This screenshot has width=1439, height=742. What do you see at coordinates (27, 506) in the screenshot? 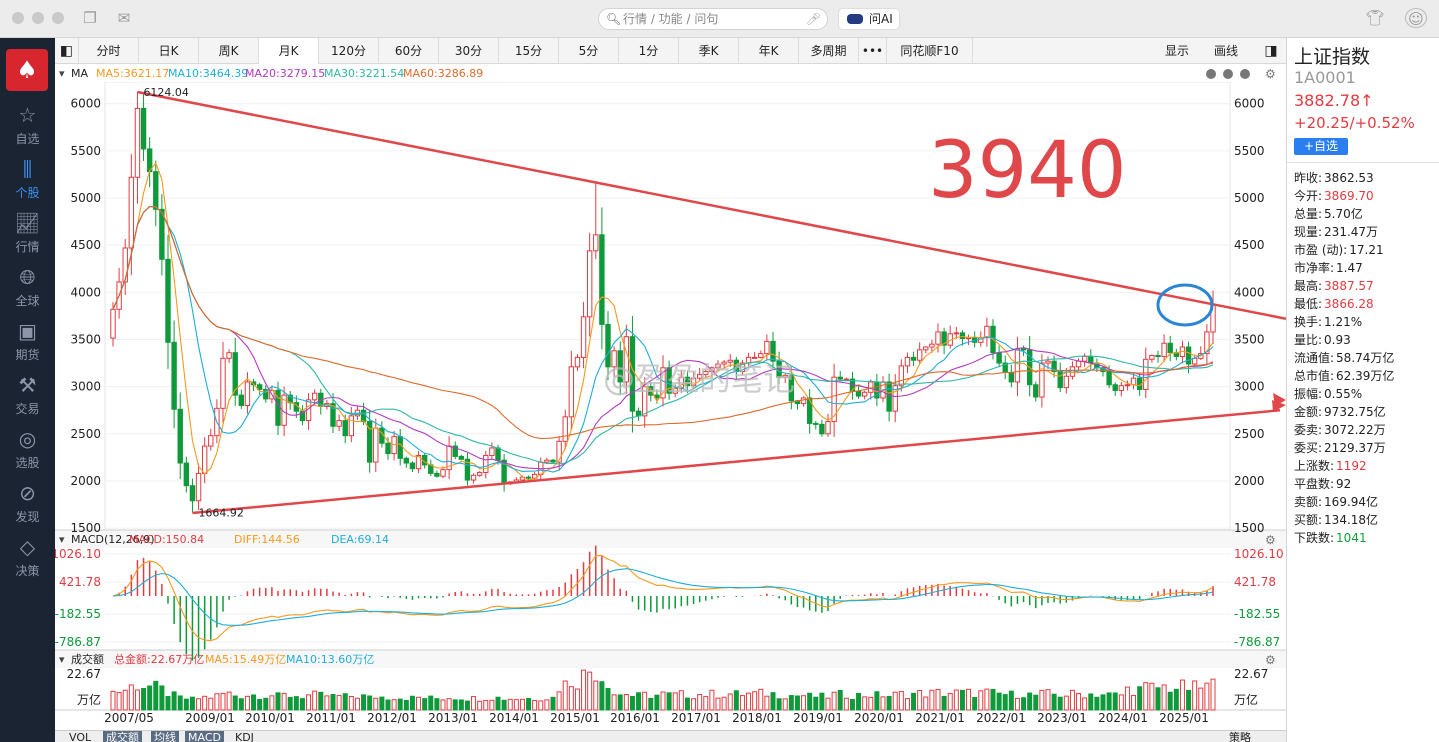
I see `sidebar-item-discover: ⊘ 发现` at bounding box center [27, 506].